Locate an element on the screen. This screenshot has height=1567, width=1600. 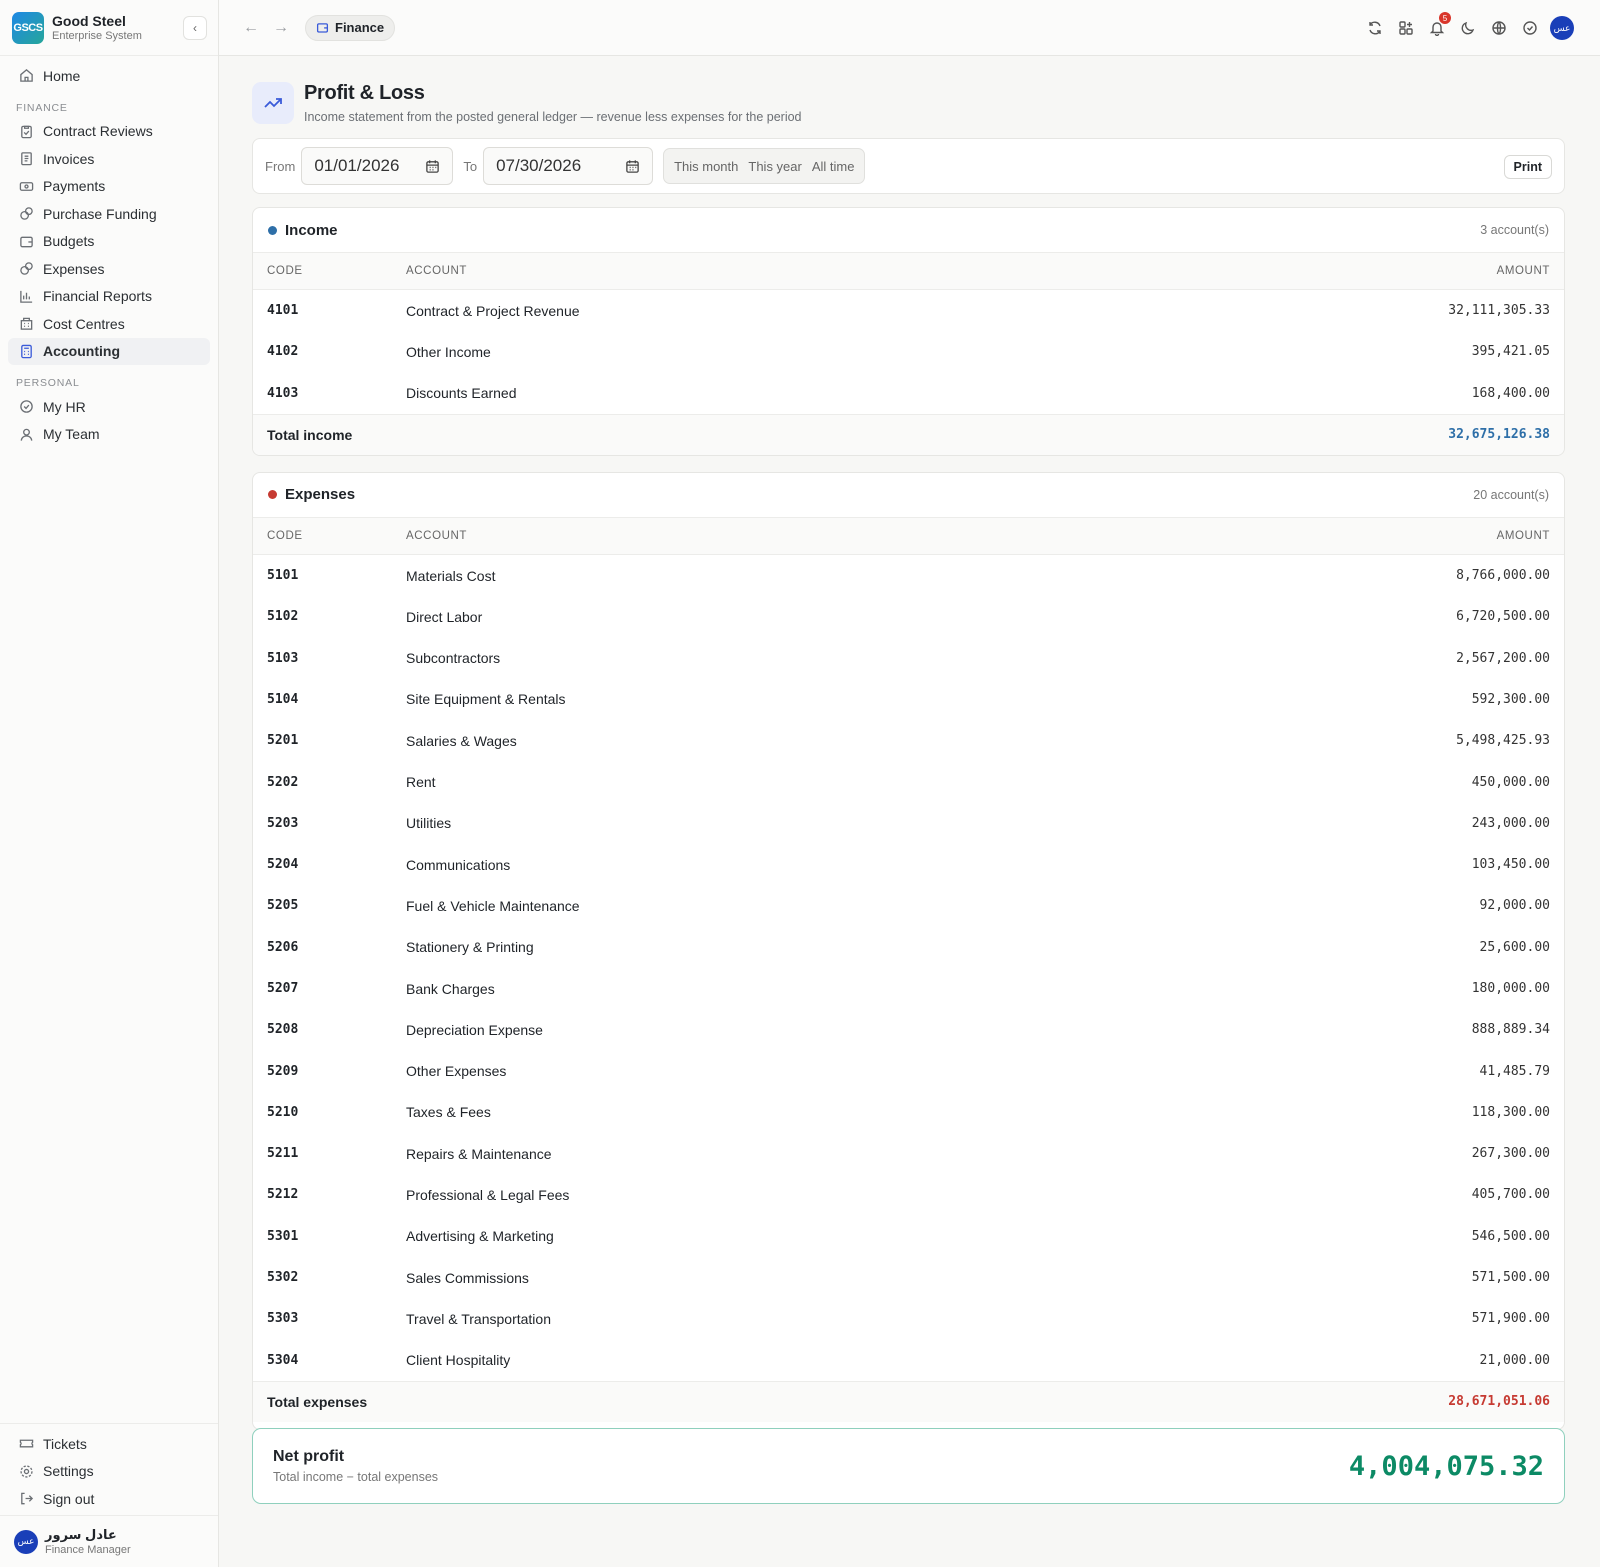
expenses-count: 20 account(s) is located at coordinates (1511, 494).